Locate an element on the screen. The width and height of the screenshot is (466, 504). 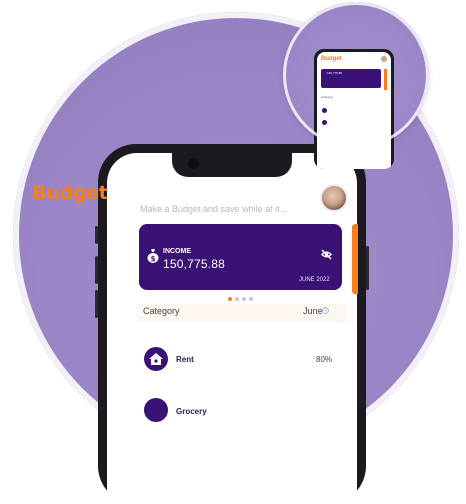
mini-income-card is located at coordinates (351, 78).